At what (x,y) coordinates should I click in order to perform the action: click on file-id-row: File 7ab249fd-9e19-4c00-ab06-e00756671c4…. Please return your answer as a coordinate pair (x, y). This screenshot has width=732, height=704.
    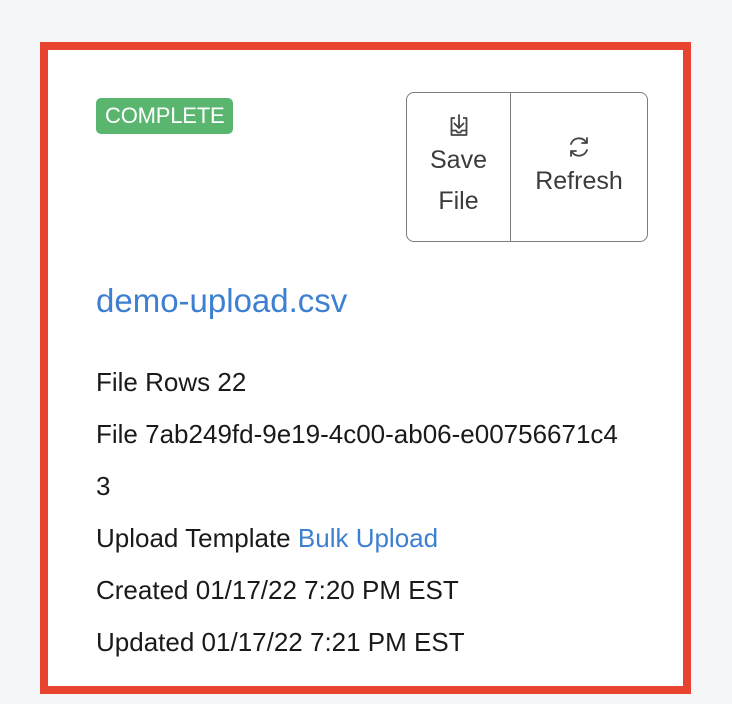
    Looking at the image, I should click on (361, 460).